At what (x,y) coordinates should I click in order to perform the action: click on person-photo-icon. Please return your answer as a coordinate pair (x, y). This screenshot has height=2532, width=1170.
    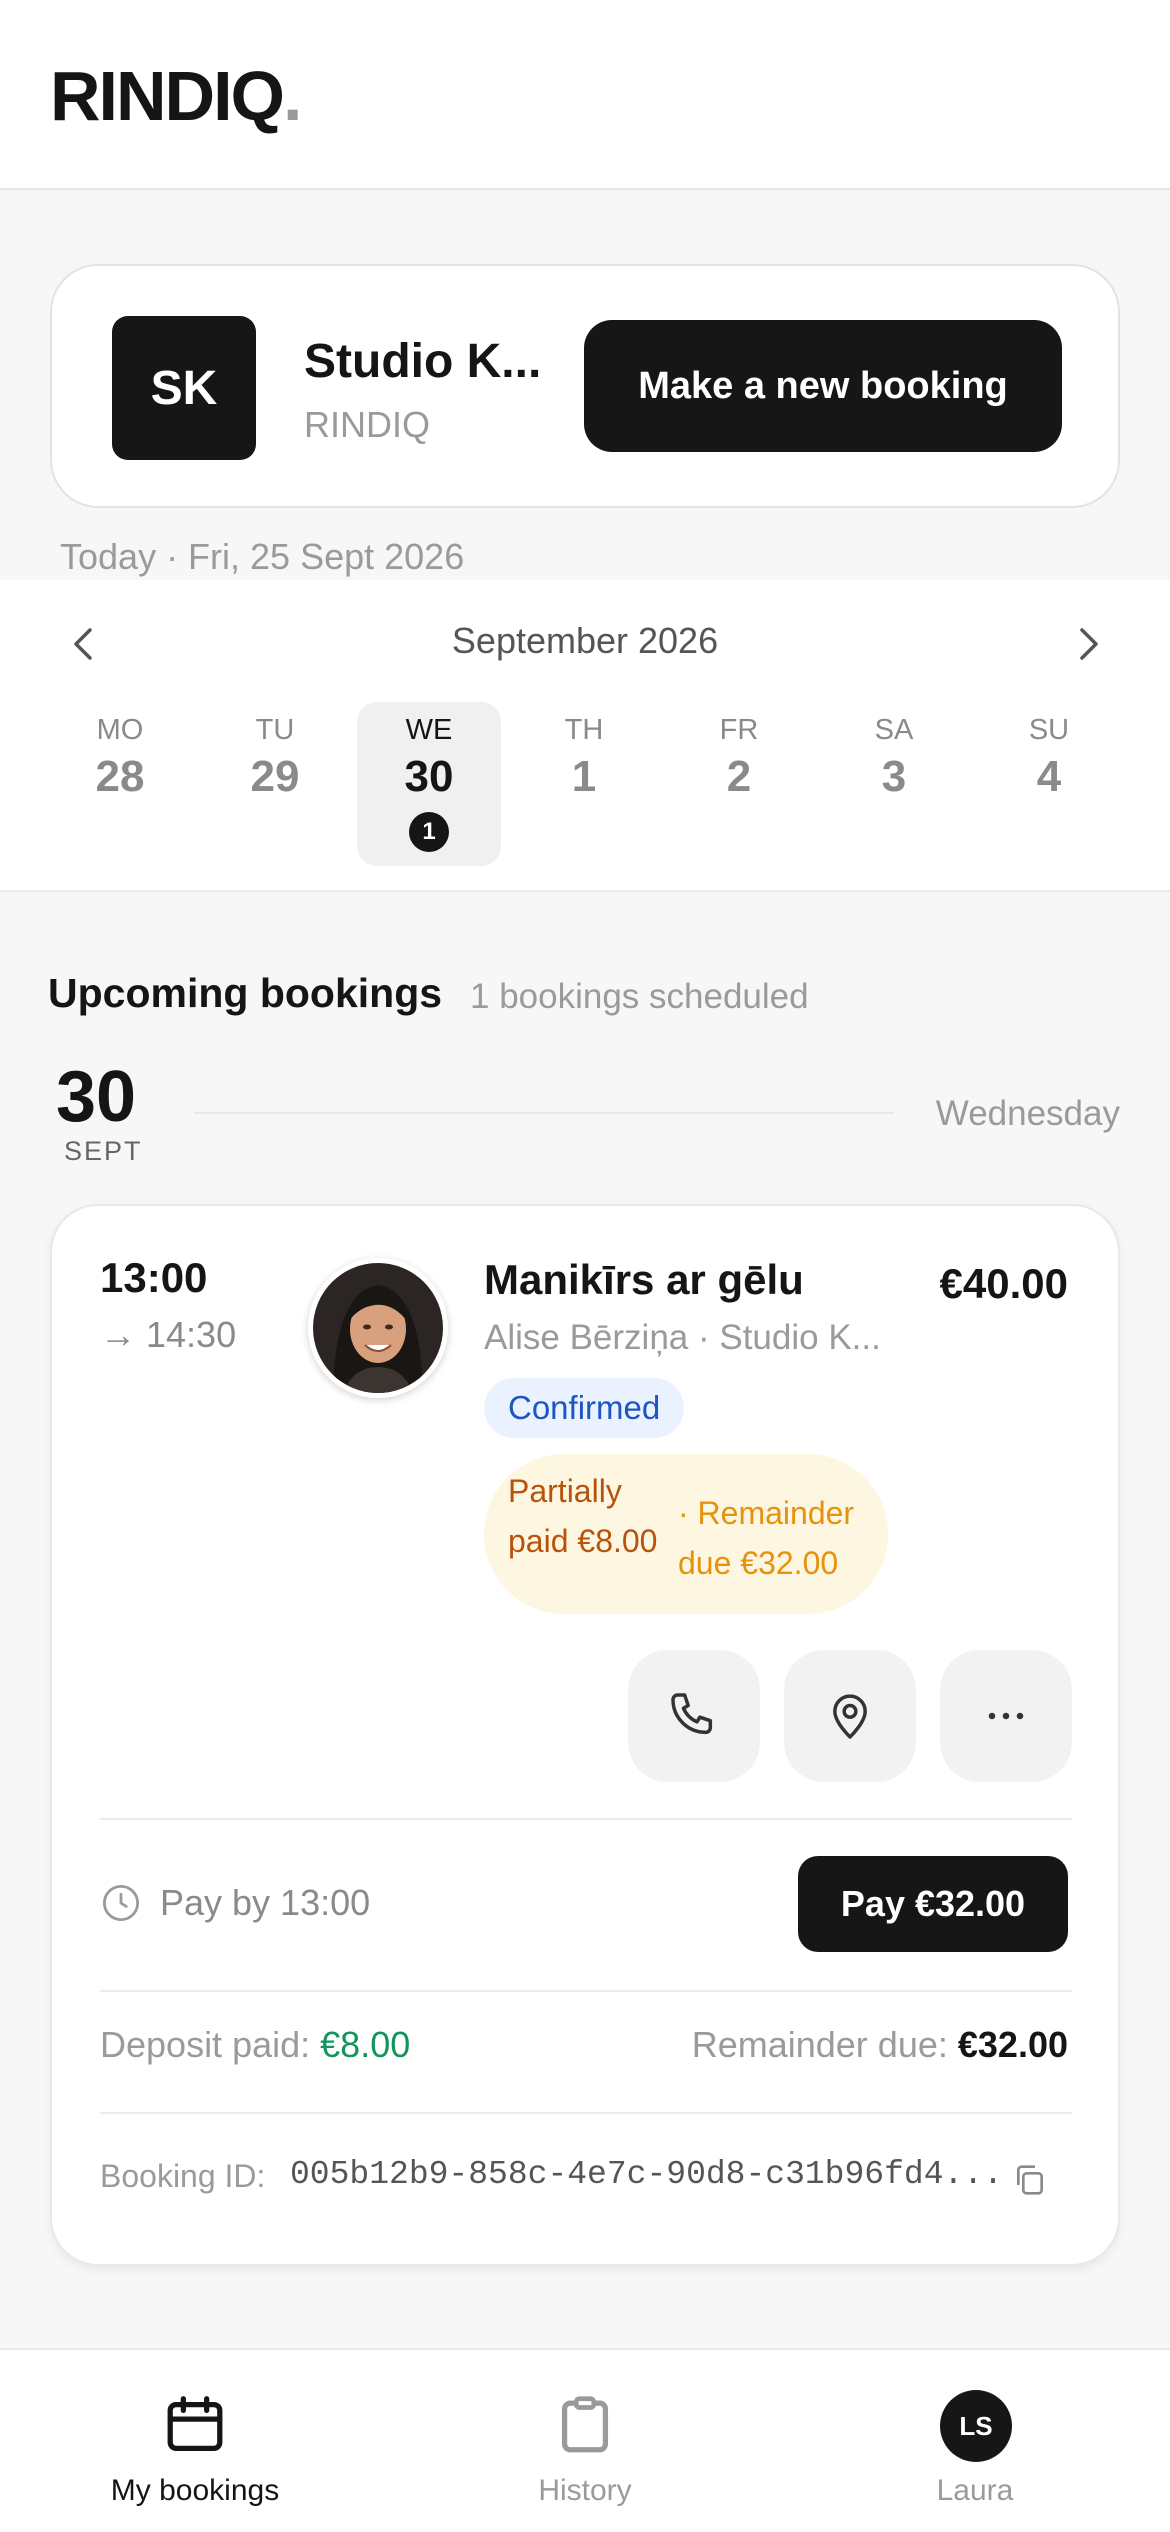
    Looking at the image, I should click on (378, 1328).